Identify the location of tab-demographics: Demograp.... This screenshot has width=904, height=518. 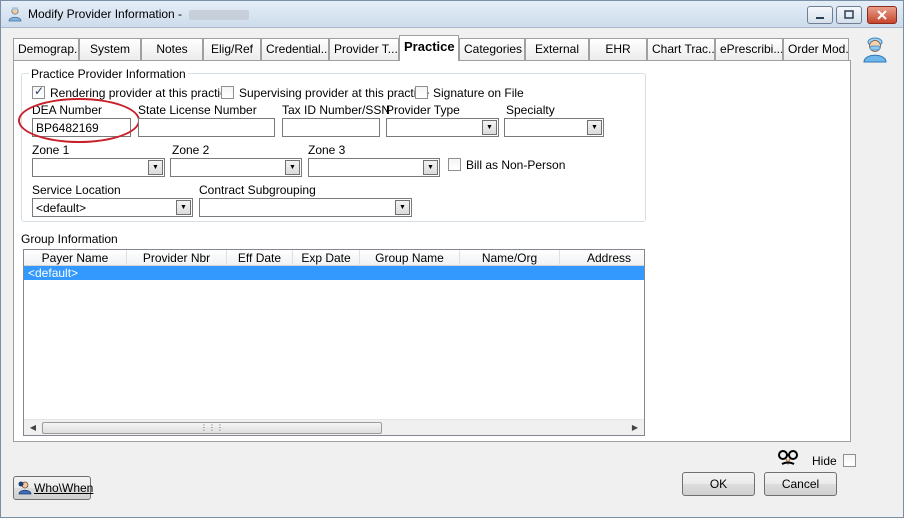
(46, 49).